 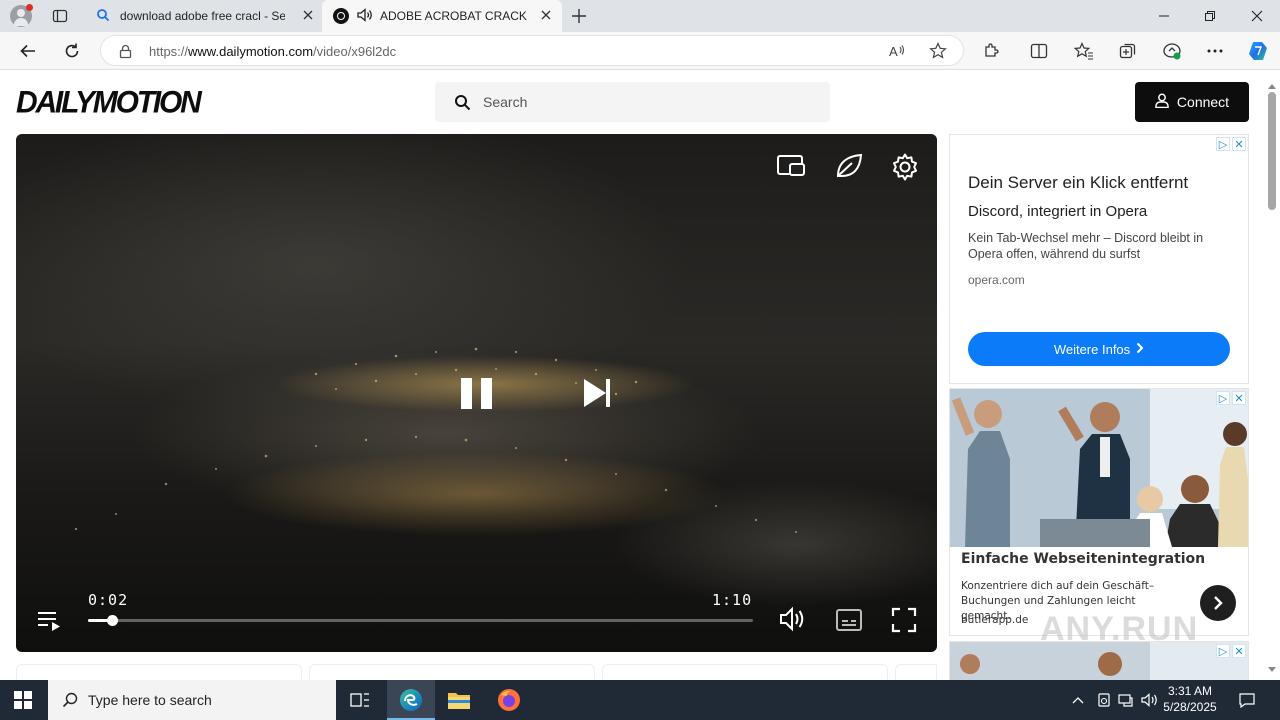 I want to click on taskbar-search-placeholder: Type here to search, so click(x=150, y=700).